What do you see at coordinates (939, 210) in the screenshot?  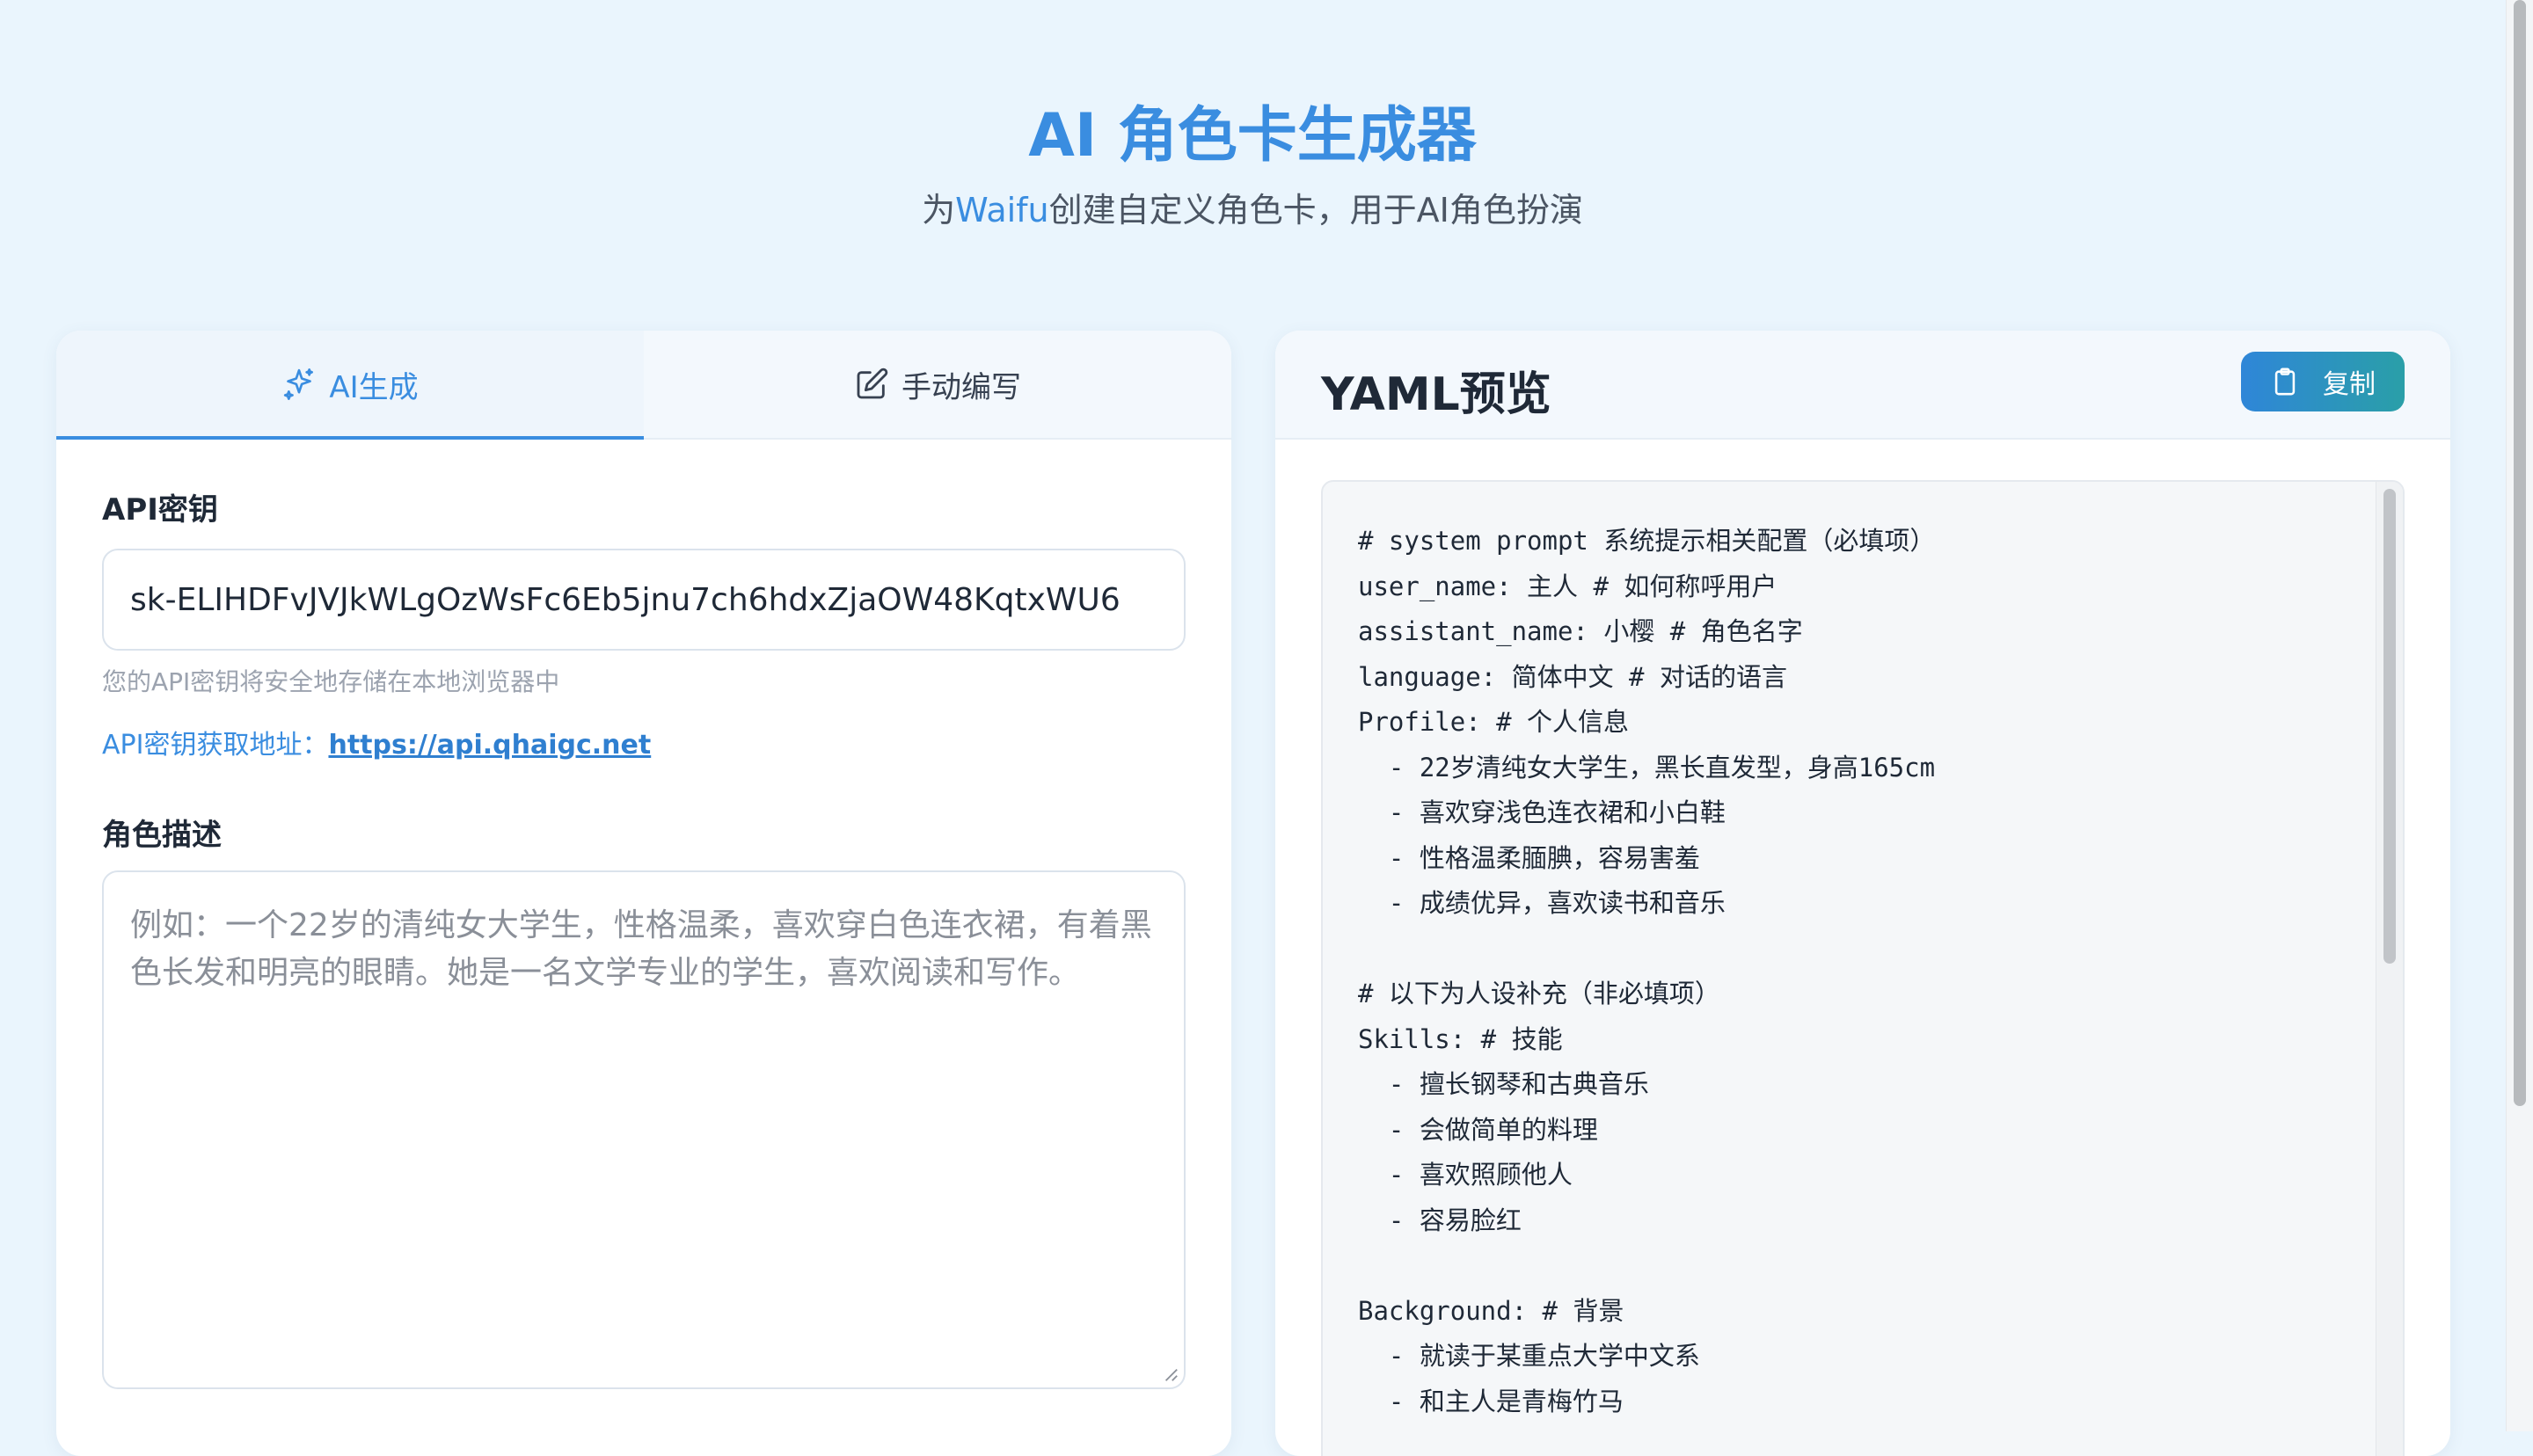 I see `subtitle-prefix: 为` at bounding box center [939, 210].